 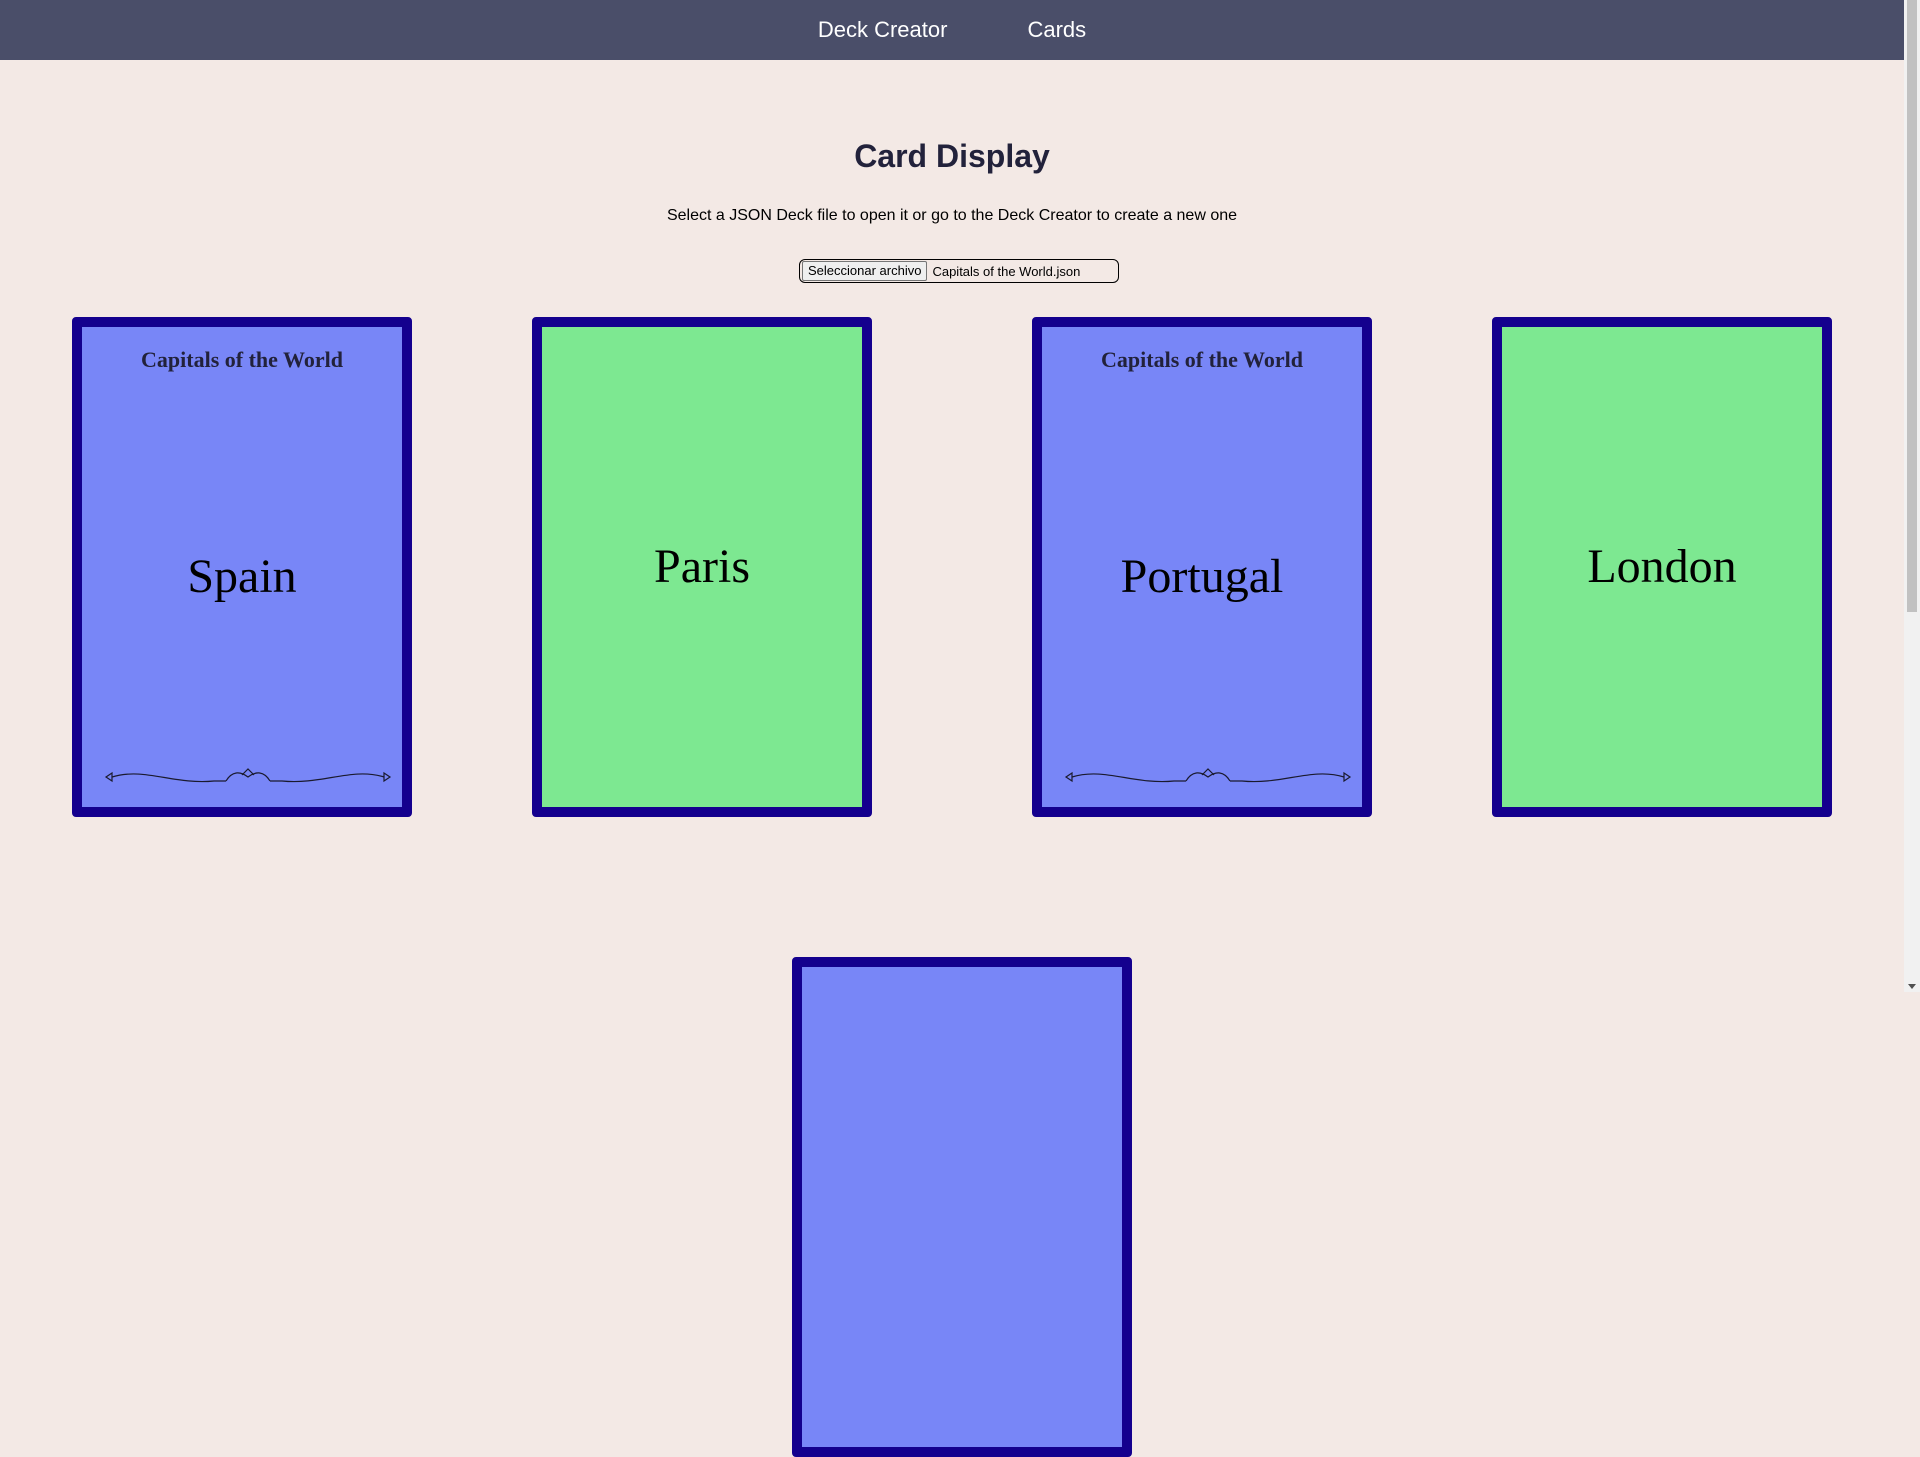 I want to click on card-text: Portugal, so click(x=1202, y=576).